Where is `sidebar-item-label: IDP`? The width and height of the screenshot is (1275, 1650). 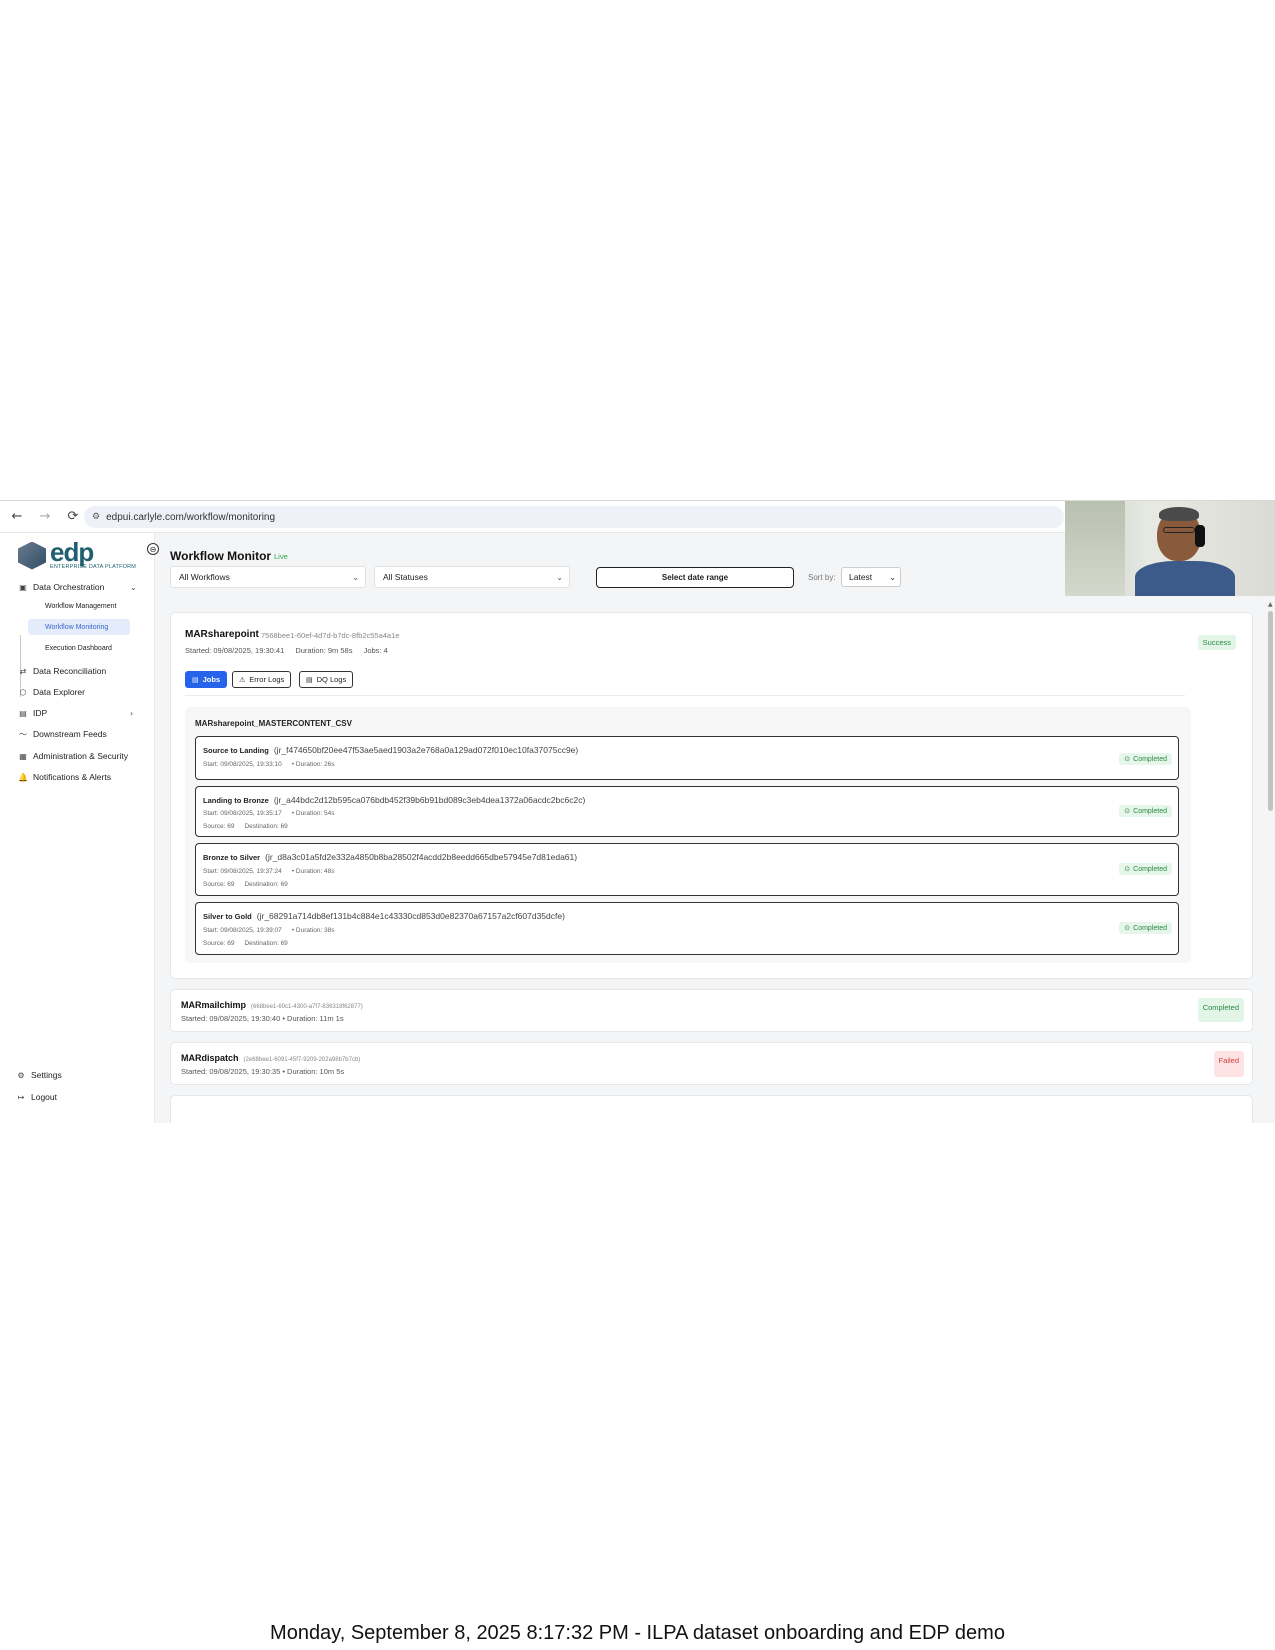
sidebar-item-label: IDP is located at coordinates (40, 713).